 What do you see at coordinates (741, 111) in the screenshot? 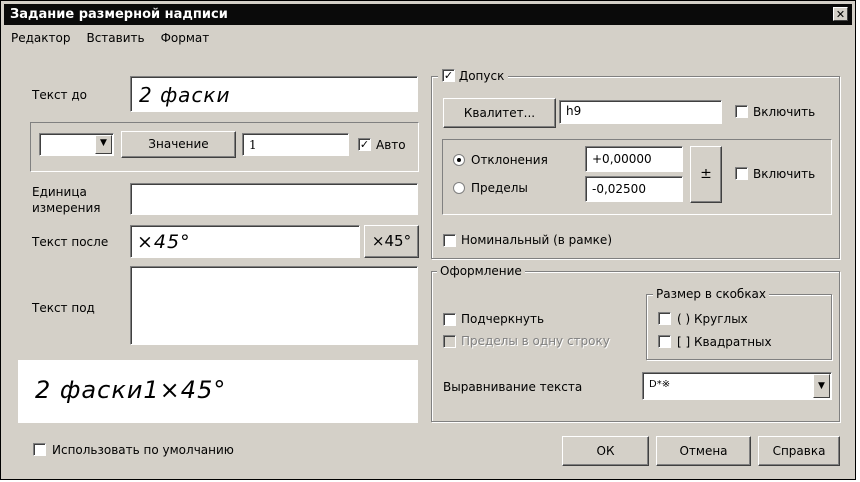
I see `include-qualitet-checkbox` at bounding box center [741, 111].